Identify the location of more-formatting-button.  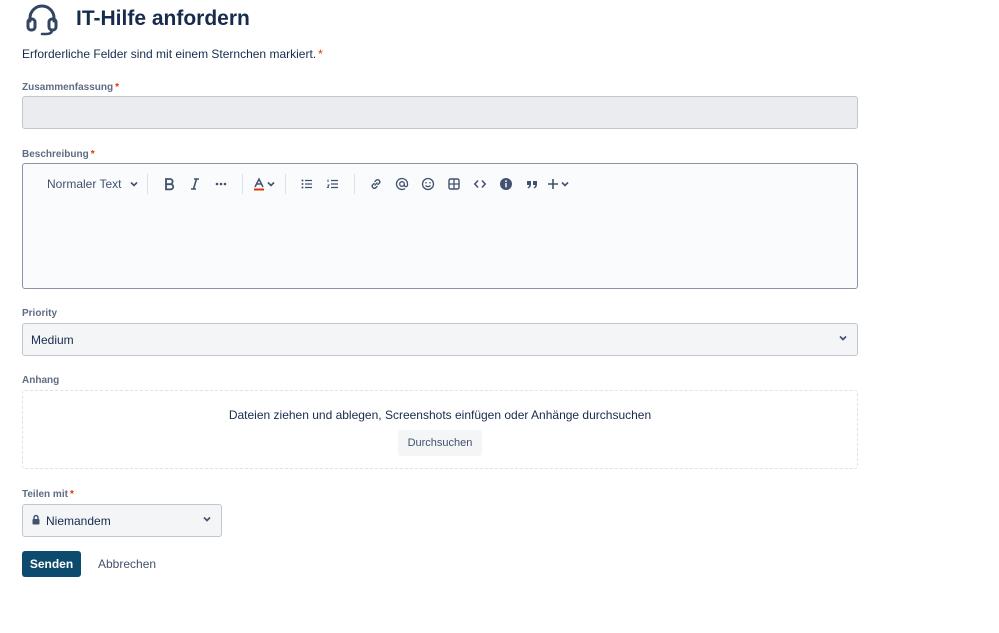
(221, 184).